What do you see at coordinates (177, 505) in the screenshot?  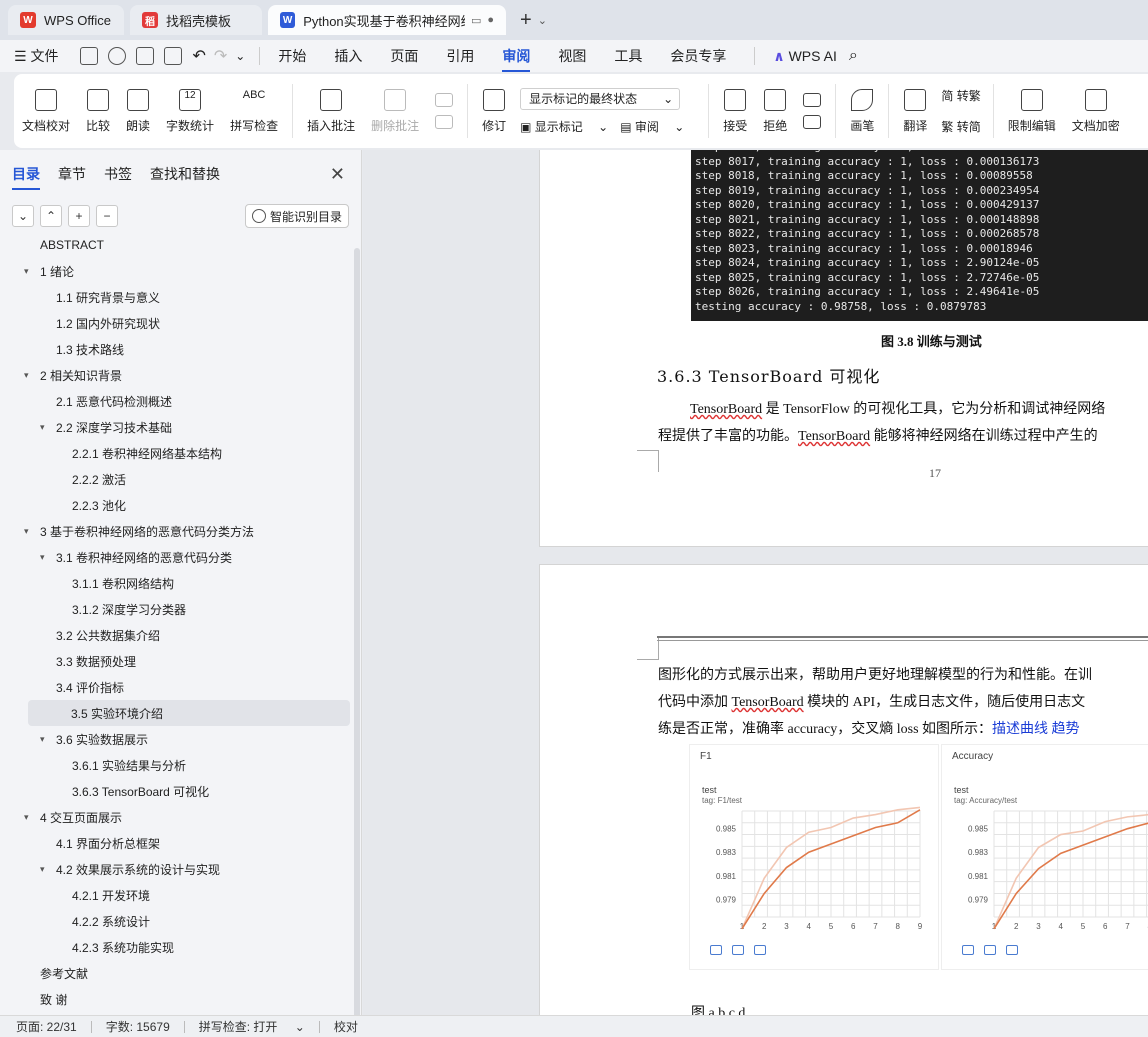 I see `toc-item: 2.2.3 池化` at bounding box center [177, 505].